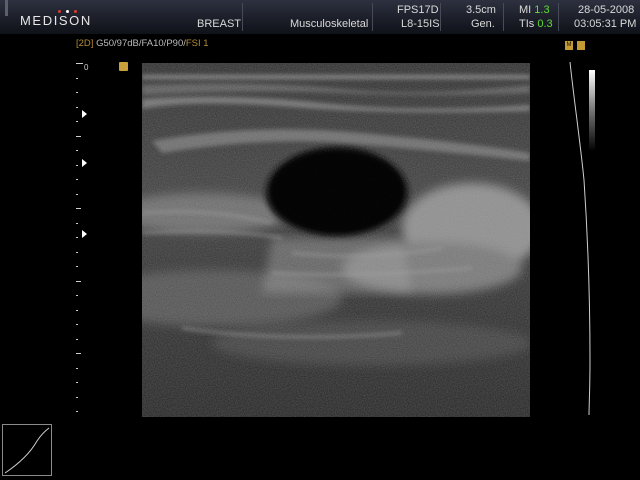  I want to click on application-label: Musculoskeletal, so click(329, 24).